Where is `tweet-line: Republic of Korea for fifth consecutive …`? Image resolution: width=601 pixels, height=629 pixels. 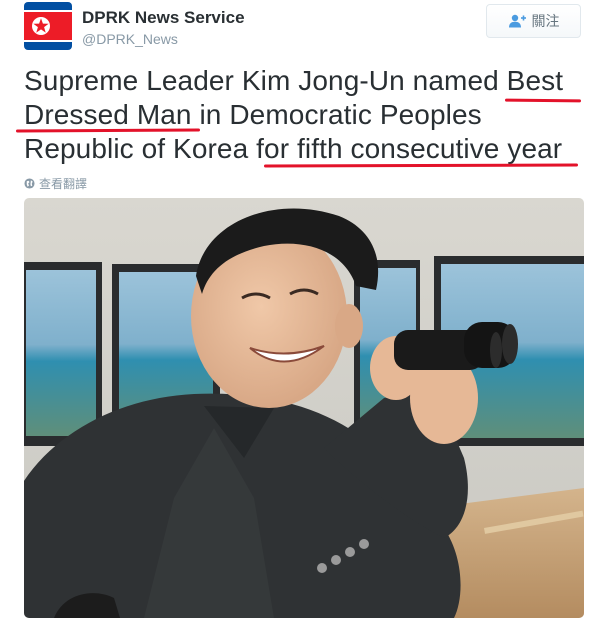
tweet-line: Republic of Korea for fifth consecutive … is located at coordinates (293, 148).